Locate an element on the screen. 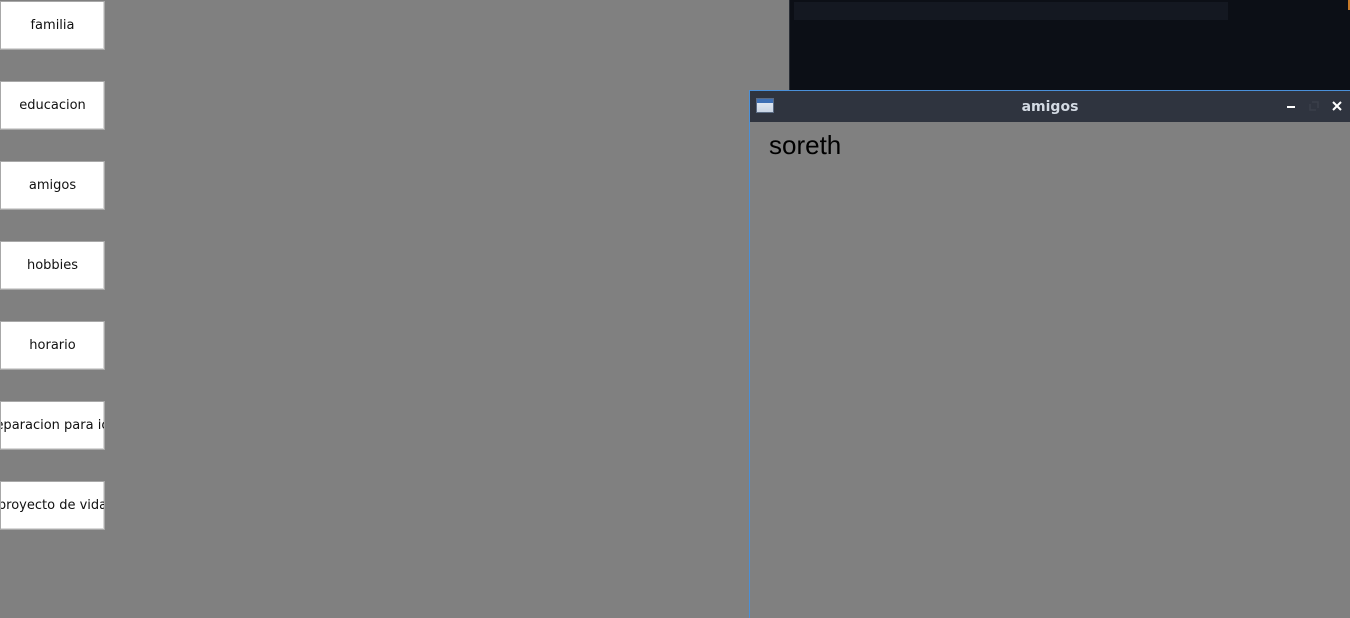 The image size is (1350, 618). horario-button: horario is located at coordinates (52, 345).